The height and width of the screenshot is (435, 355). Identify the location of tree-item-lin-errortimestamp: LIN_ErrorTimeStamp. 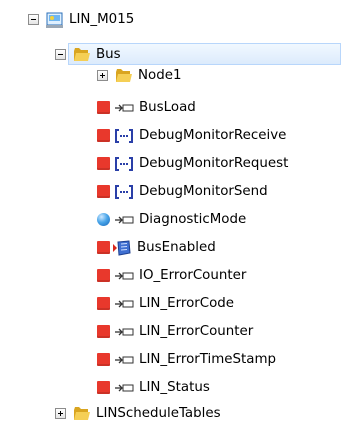
(186, 359).